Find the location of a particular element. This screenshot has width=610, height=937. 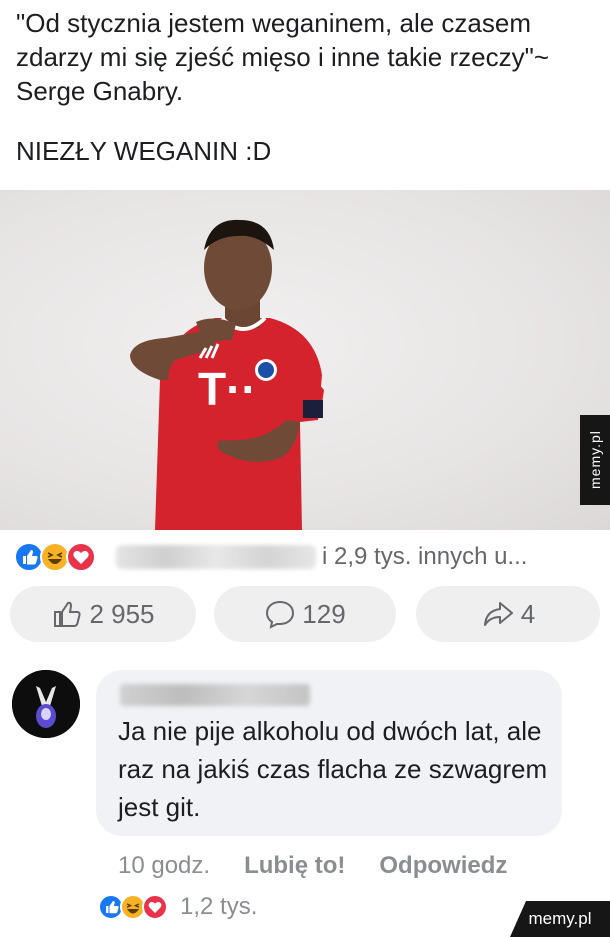

comment-icon is located at coordinates (280, 614).